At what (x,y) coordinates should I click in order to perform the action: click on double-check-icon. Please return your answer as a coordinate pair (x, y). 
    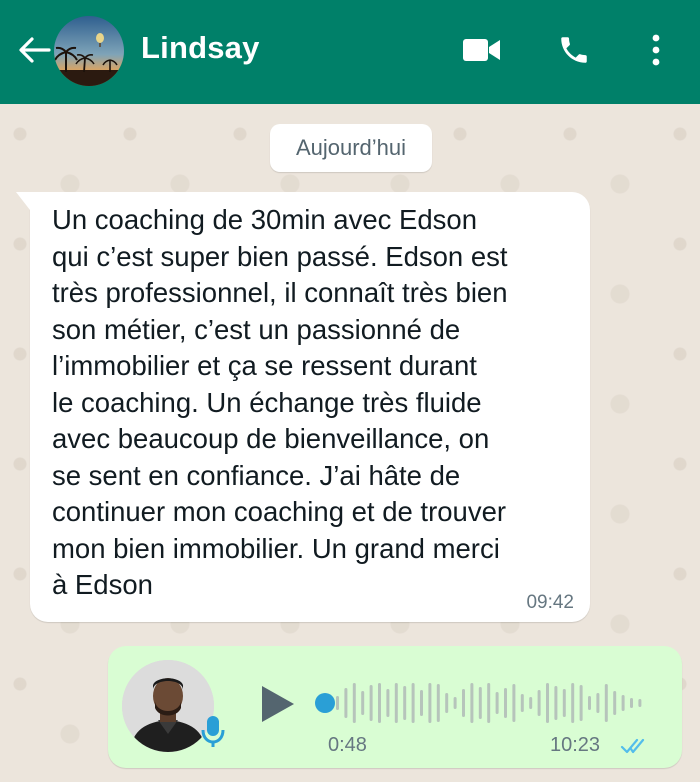
    Looking at the image, I should click on (632, 746).